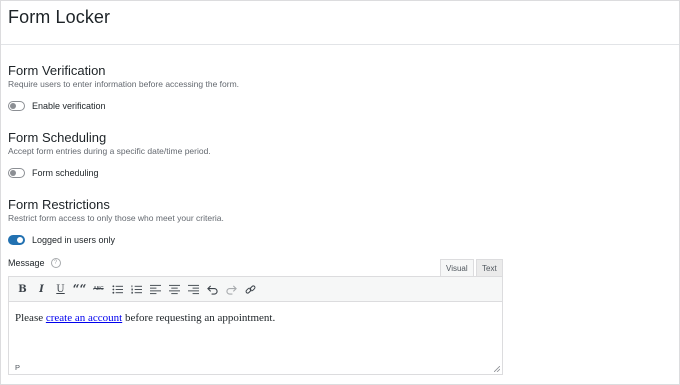 This screenshot has width=680, height=385. I want to click on link-icon, so click(250, 289).